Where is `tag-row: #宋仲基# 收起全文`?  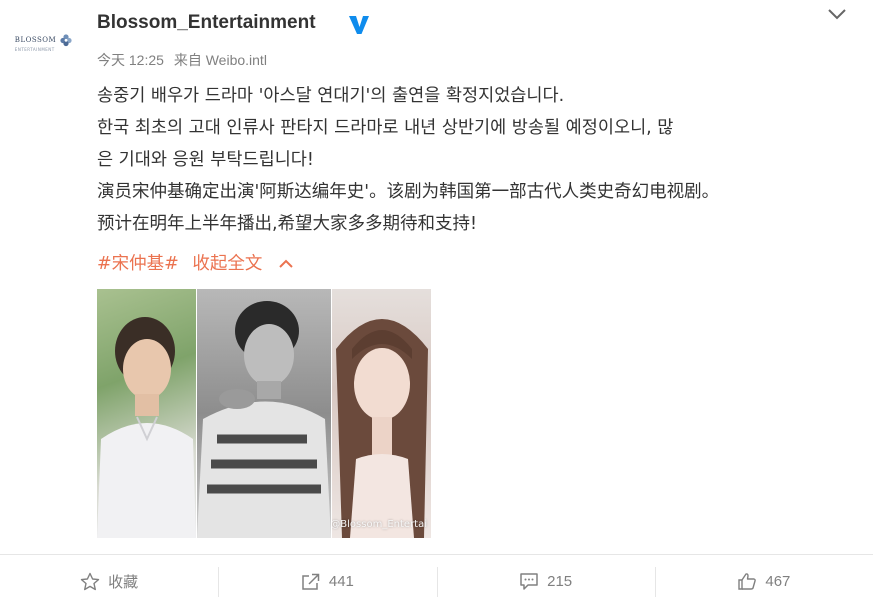
tag-row: #宋仲基# 收起全文 is located at coordinates (195, 264).